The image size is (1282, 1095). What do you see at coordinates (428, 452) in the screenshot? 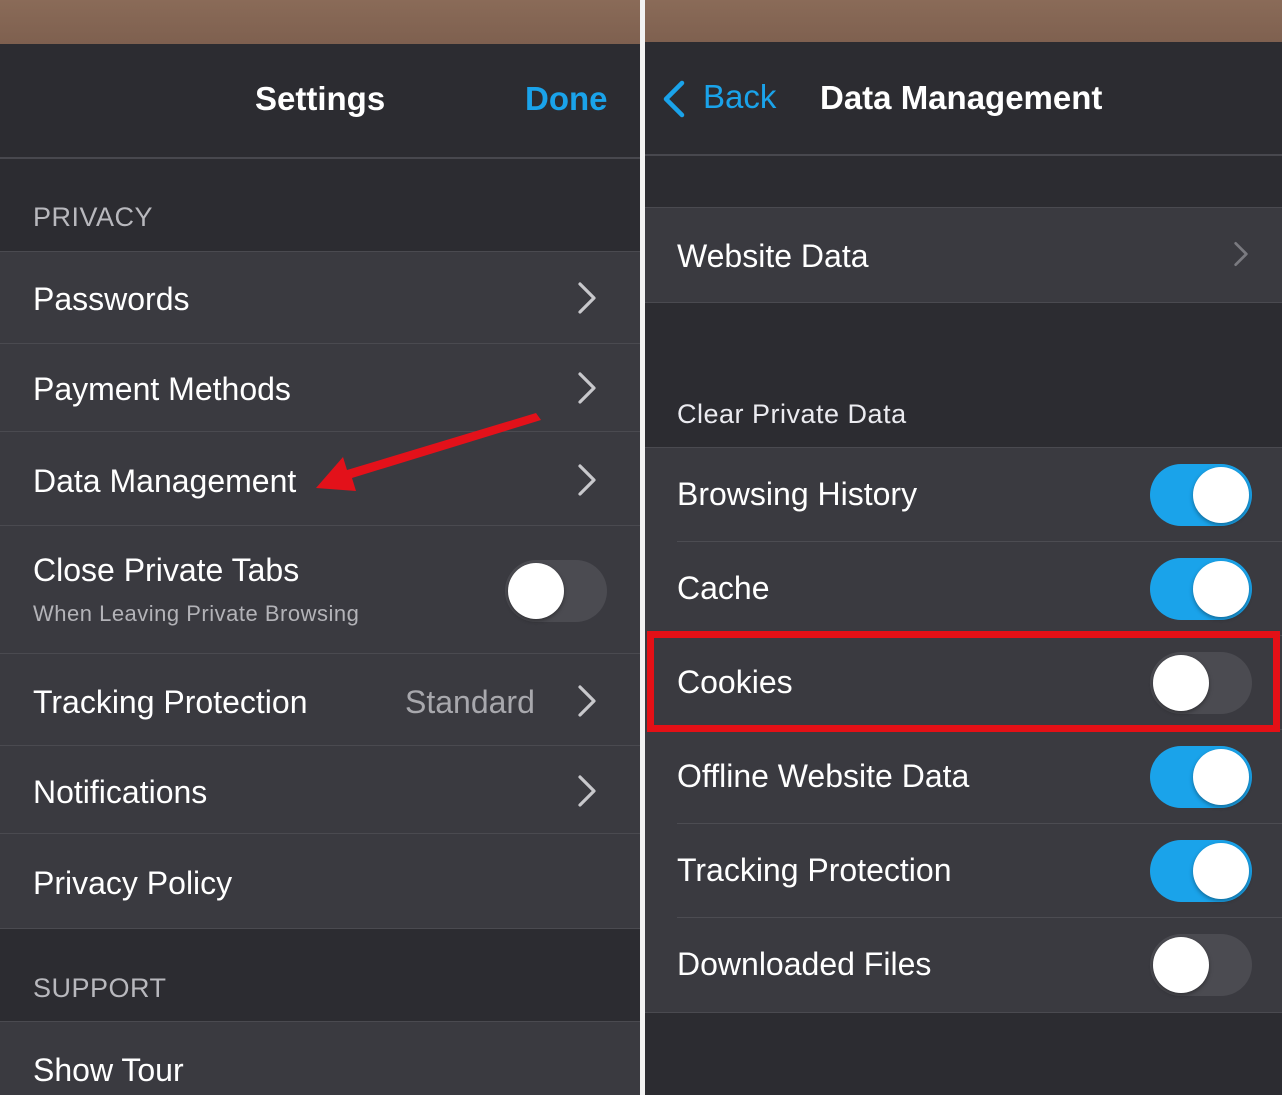
I see `annotation-arrow-icon` at bounding box center [428, 452].